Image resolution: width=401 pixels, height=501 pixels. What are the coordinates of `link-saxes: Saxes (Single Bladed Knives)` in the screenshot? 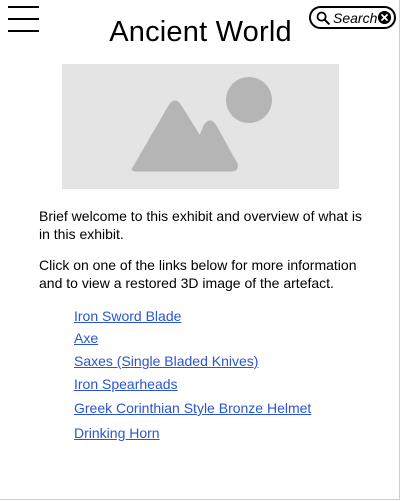 It's located at (166, 361).